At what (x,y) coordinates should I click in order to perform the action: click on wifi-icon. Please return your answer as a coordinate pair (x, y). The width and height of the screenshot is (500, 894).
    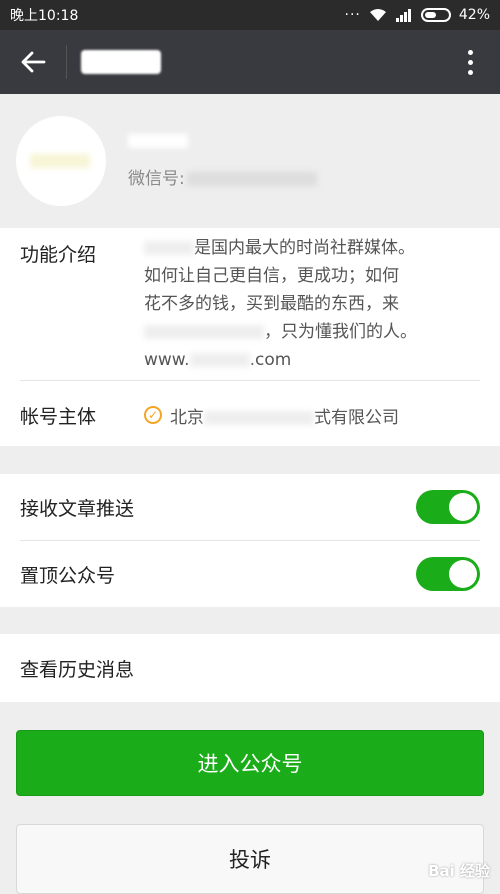
    Looking at the image, I should click on (378, 15).